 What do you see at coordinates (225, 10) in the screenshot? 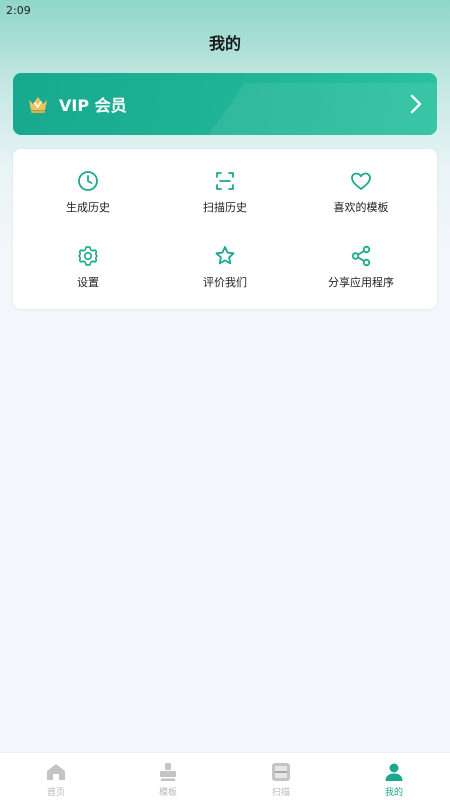
I see `status-bar: 2:09` at bounding box center [225, 10].